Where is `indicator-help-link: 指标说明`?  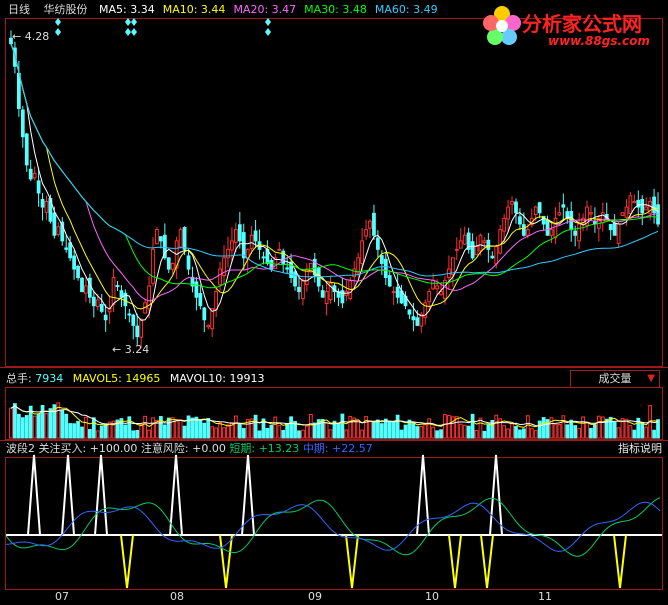 indicator-help-link: 指标说明 is located at coordinates (640, 448).